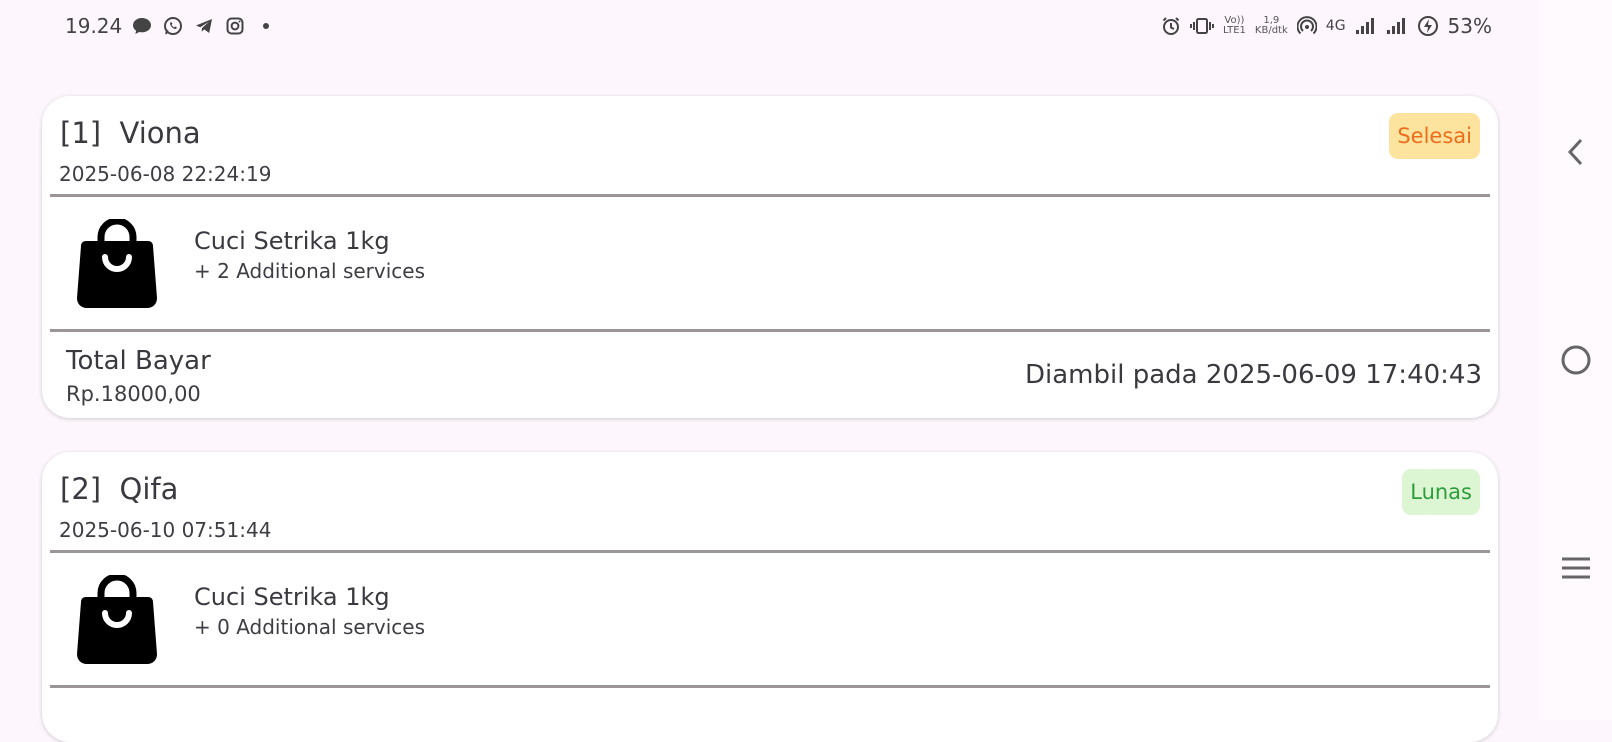 The width and height of the screenshot is (1612, 742). What do you see at coordinates (165, 530) in the screenshot?
I see `order-date: 2025-06-10 07:51:44` at bounding box center [165, 530].